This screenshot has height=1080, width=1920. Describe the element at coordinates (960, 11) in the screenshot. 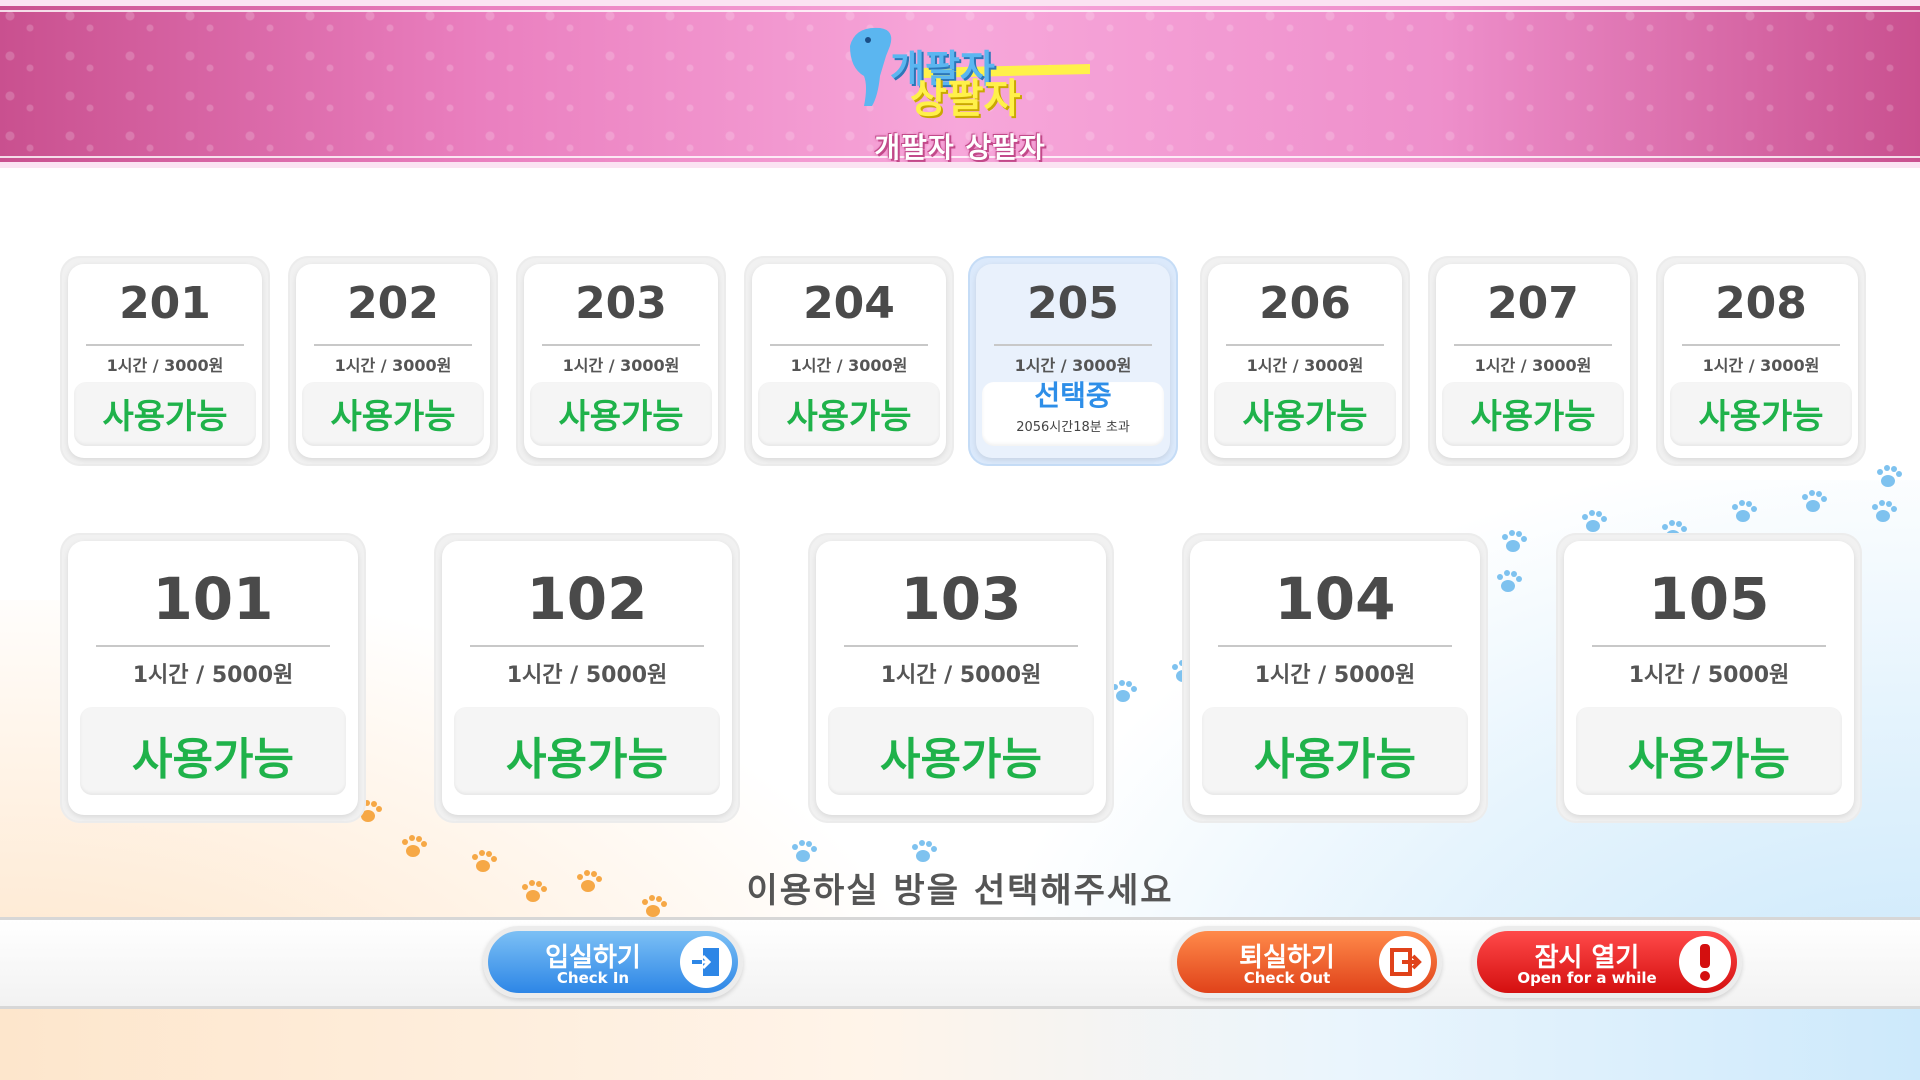

I see `header-top-line` at that location.